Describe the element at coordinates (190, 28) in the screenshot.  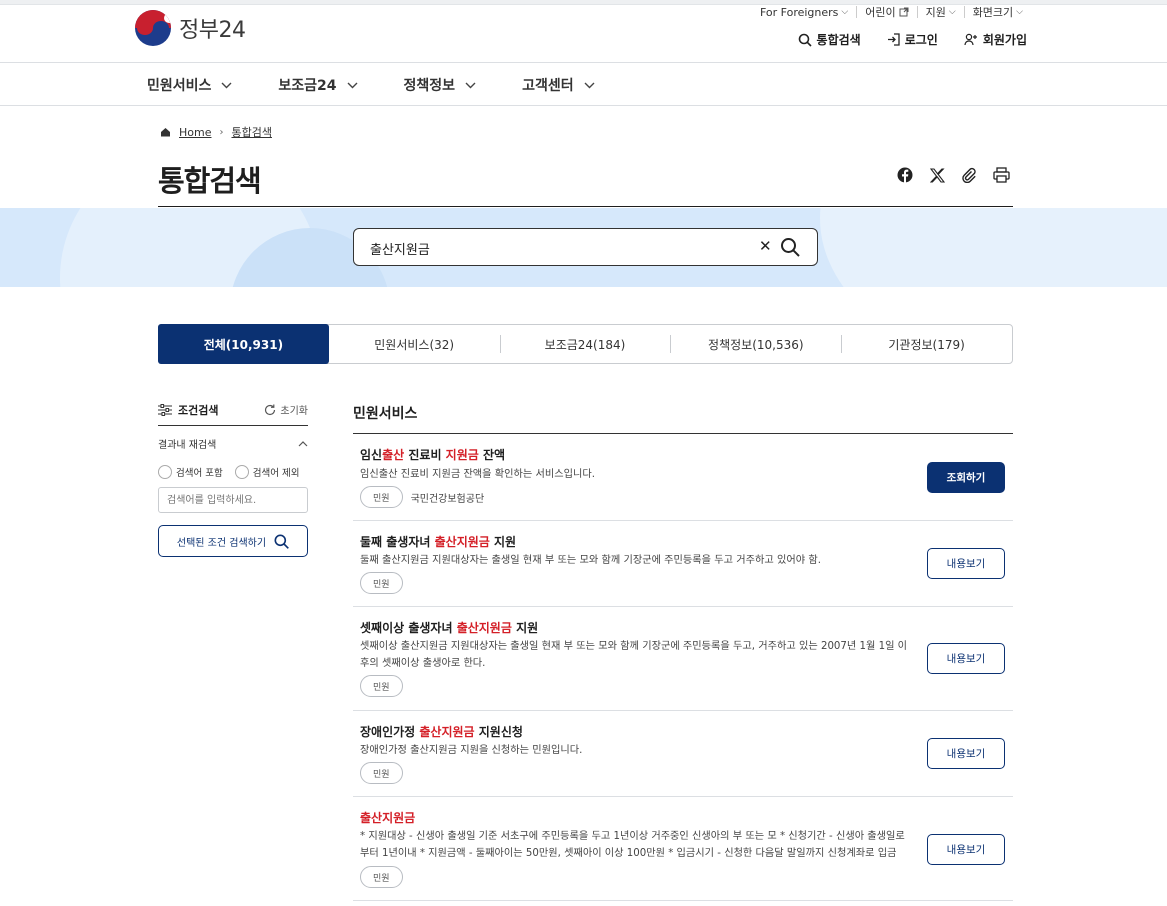
I see `site-logo: 정부24` at that location.